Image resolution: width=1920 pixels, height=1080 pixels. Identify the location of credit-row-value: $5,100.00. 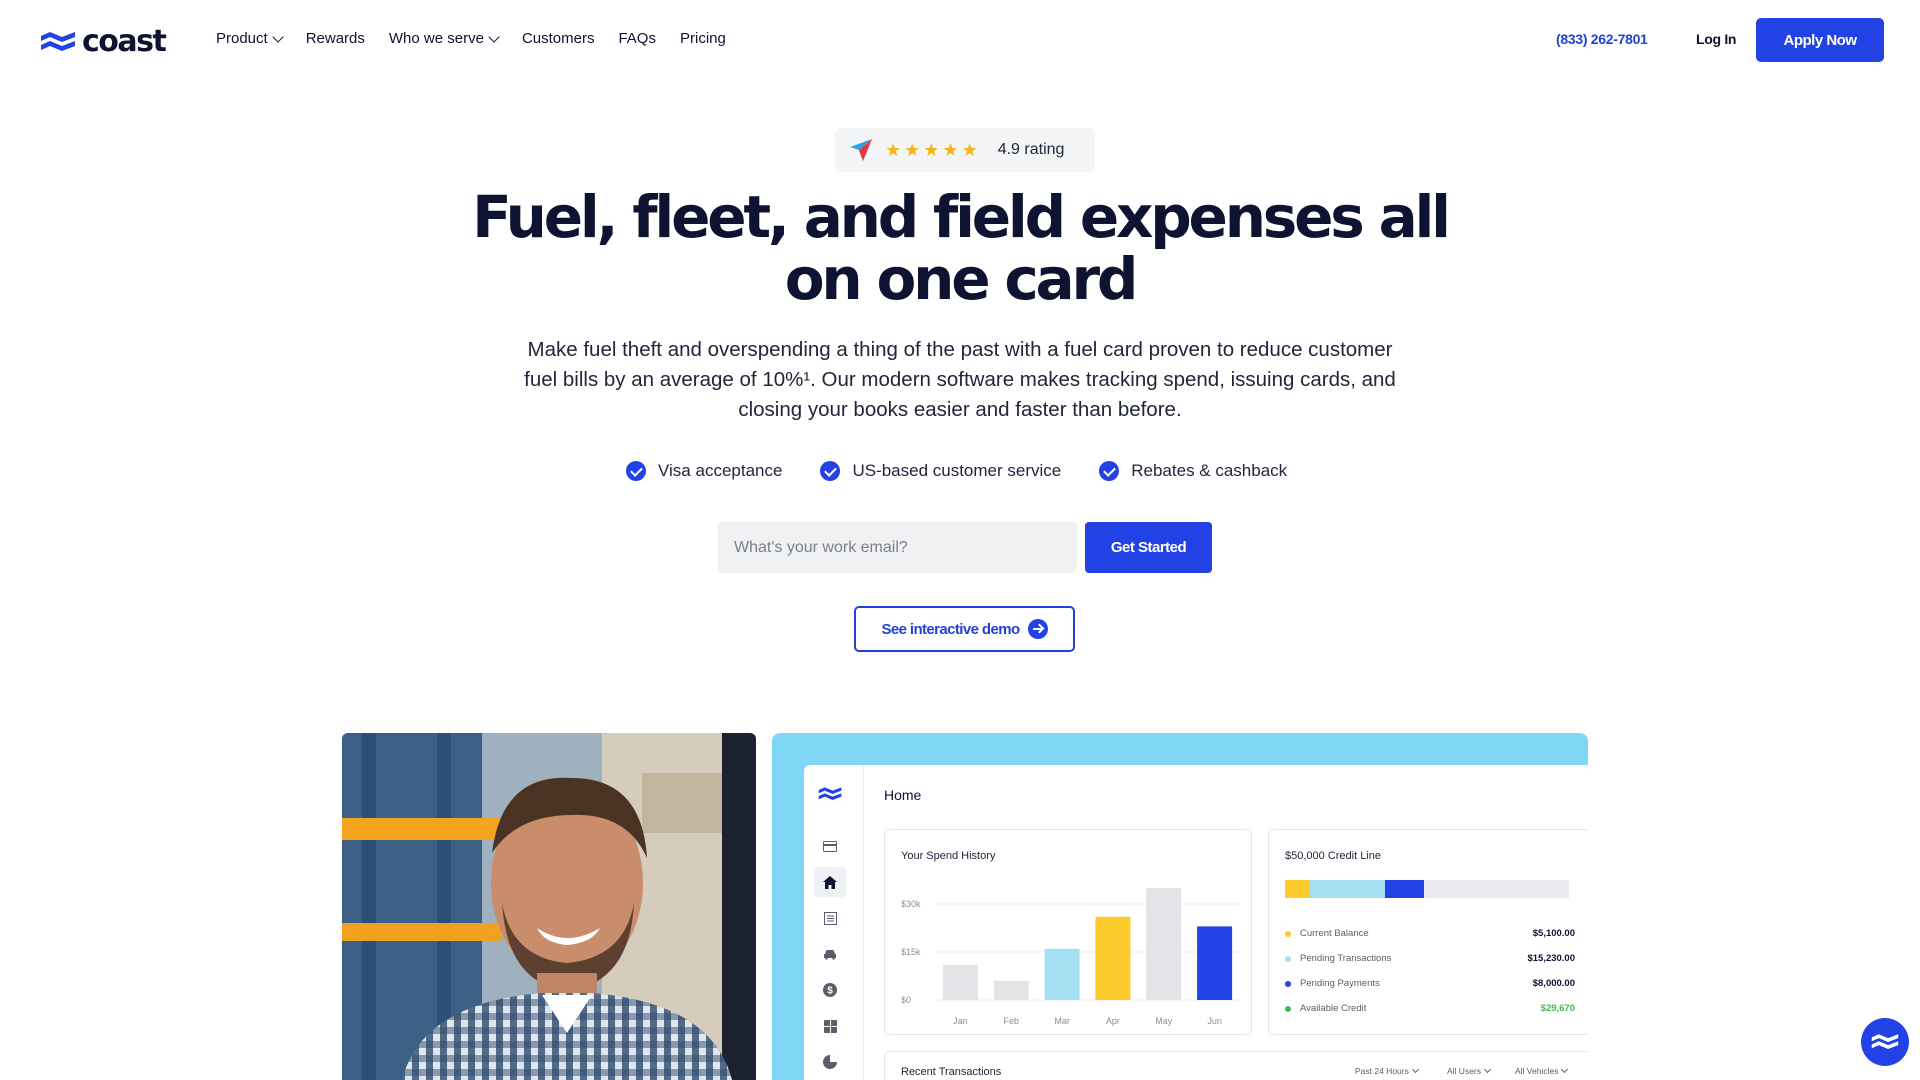
(1553, 933).